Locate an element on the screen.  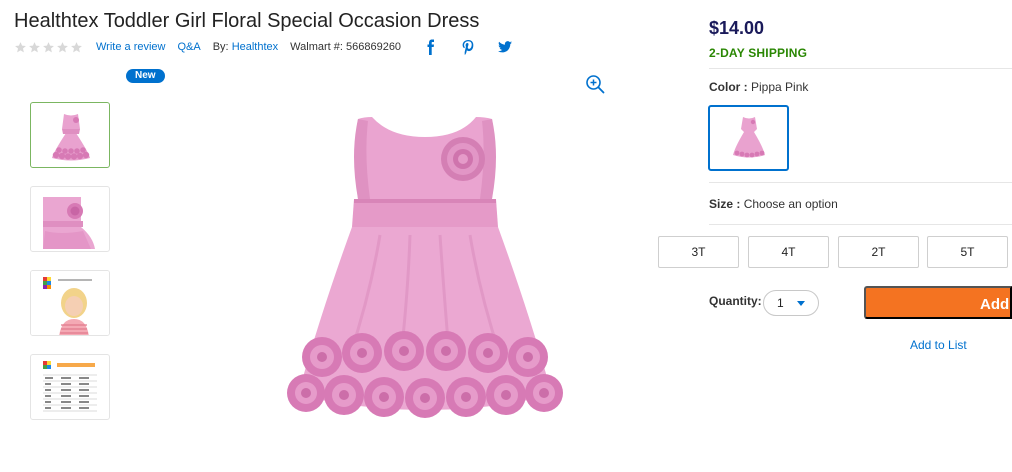
color-label-text: Color : is located at coordinates (728, 87).